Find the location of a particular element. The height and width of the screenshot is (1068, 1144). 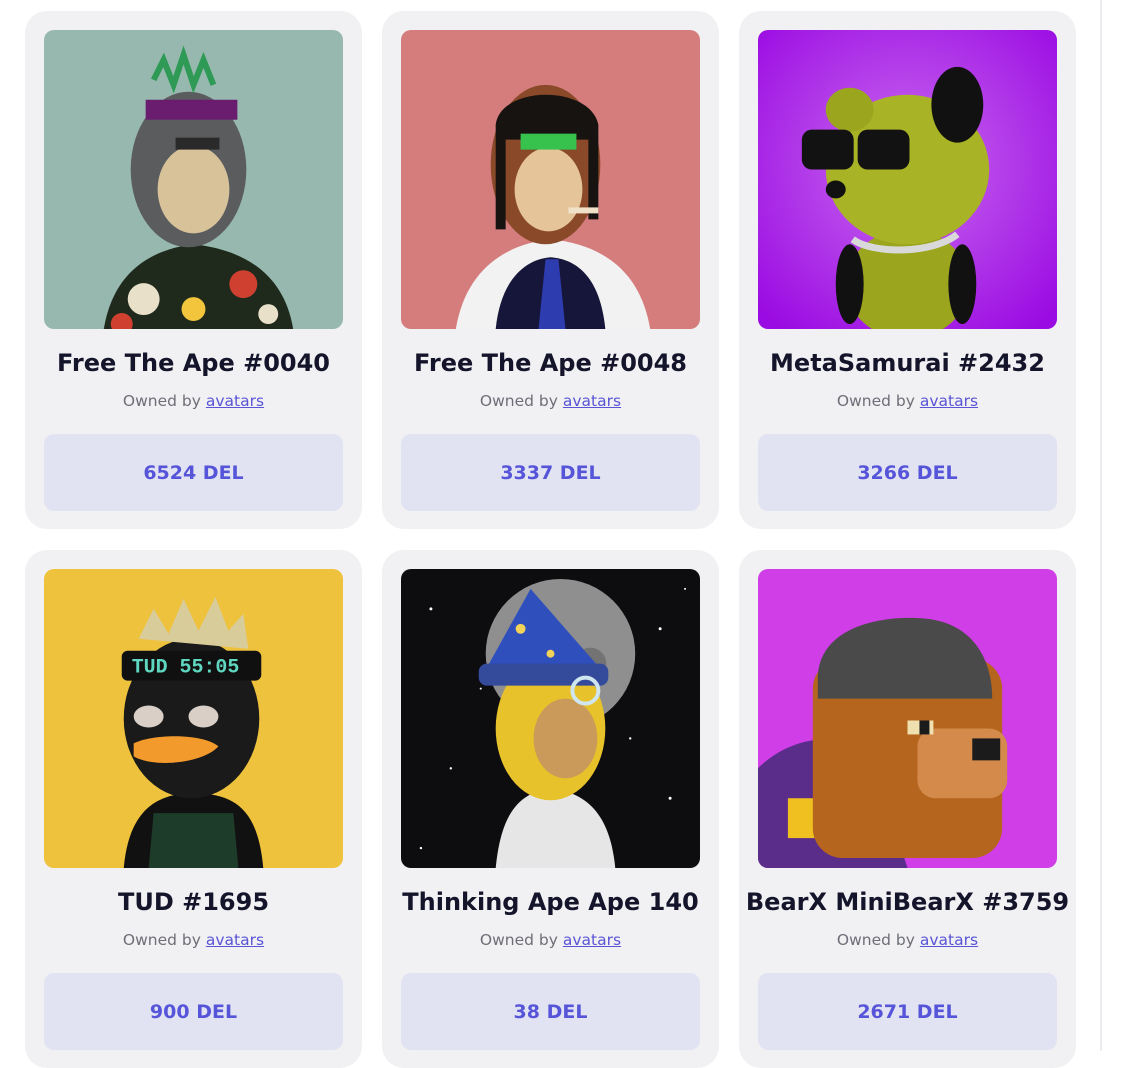

nft-title: BearX MiniBearX #3759 is located at coordinates (907, 902).